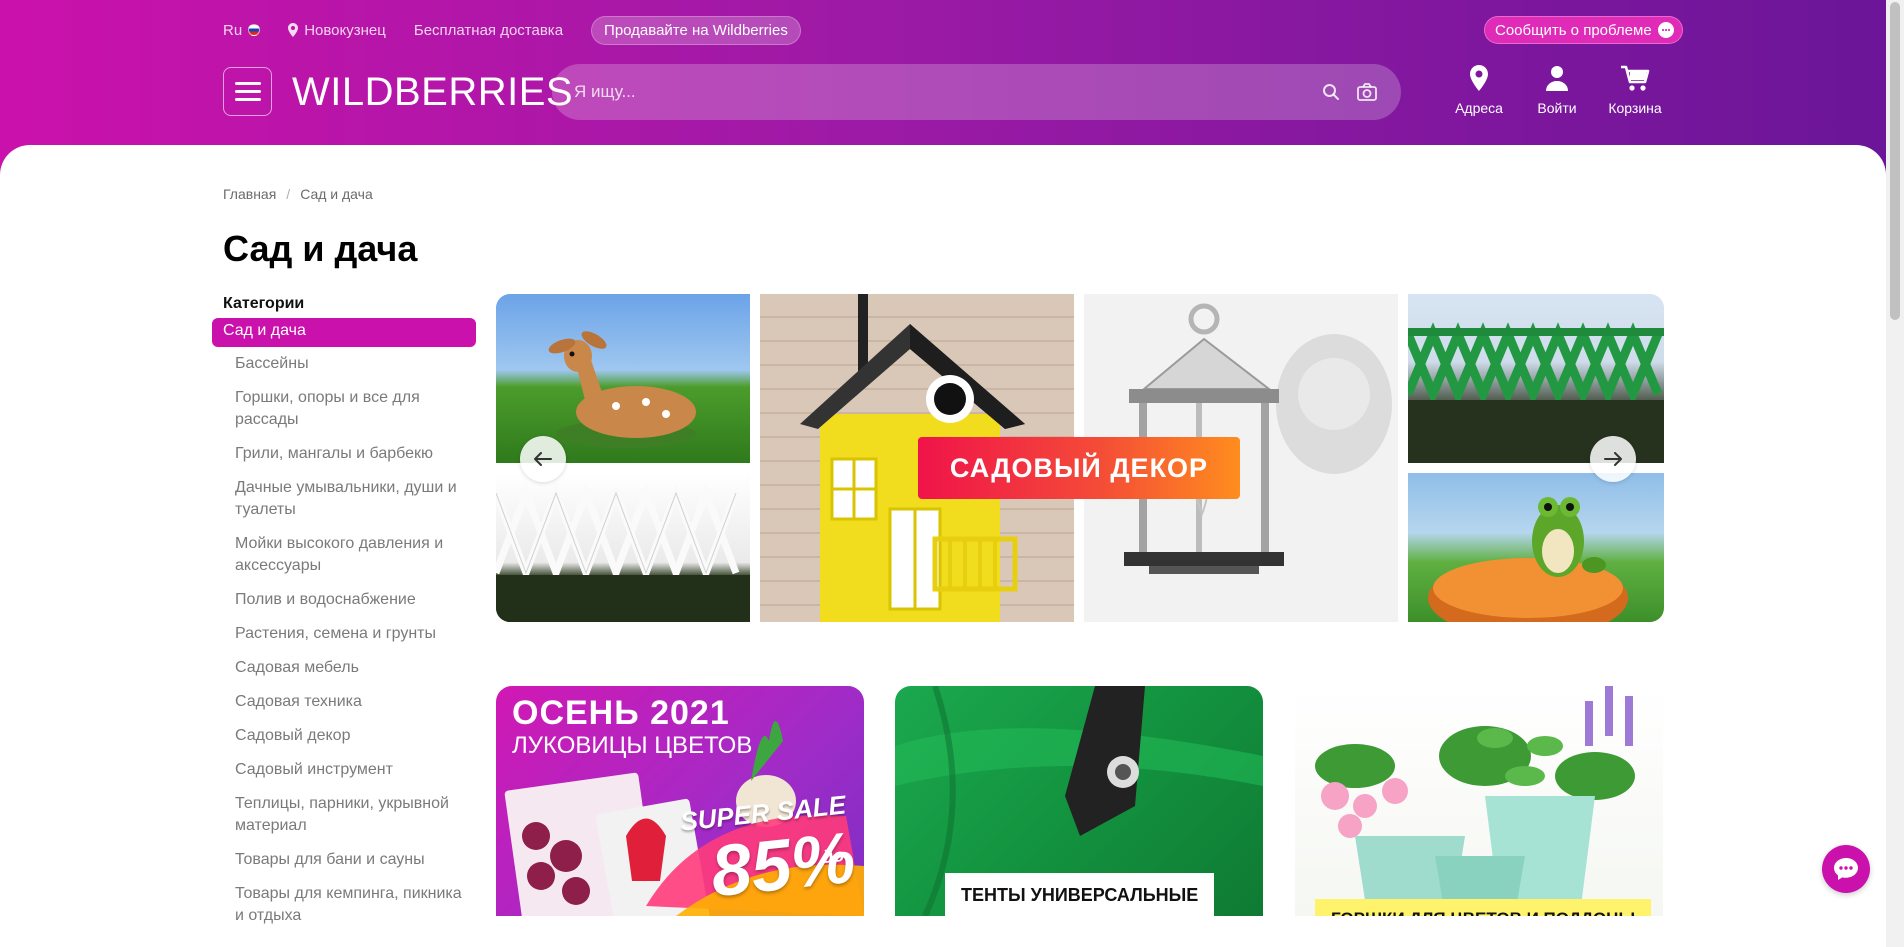 The width and height of the screenshot is (1904, 947). I want to click on logo: WILDBERRIES, so click(432, 92).